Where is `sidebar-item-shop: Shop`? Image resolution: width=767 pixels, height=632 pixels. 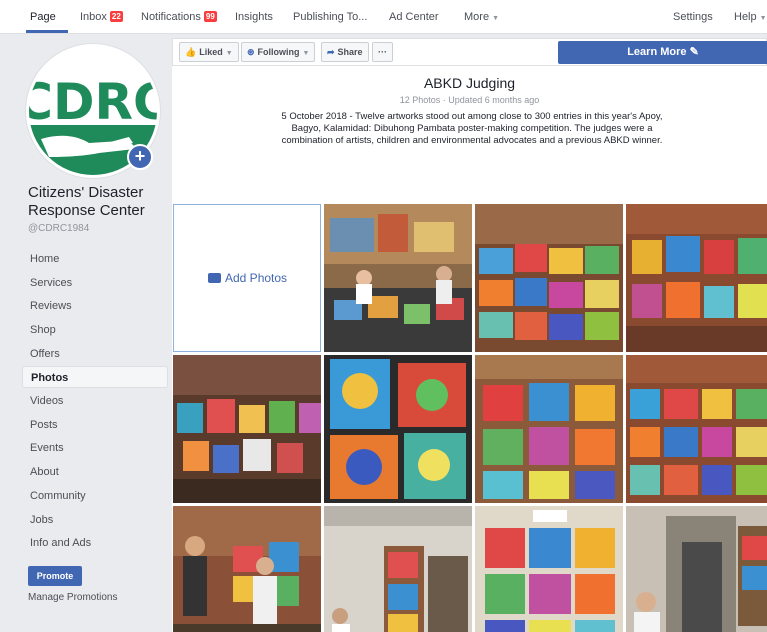
sidebar-item-shop: Shop is located at coordinates (95, 330).